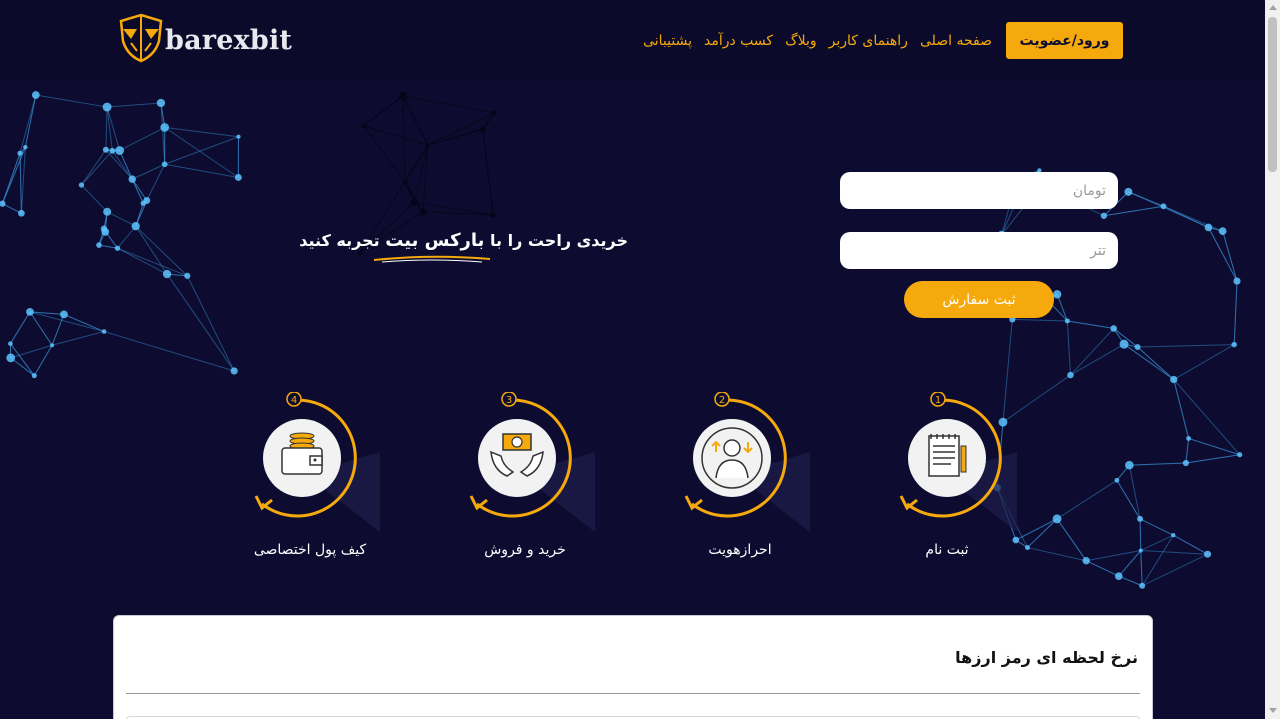 The height and width of the screenshot is (719, 1280). Describe the element at coordinates (435, 240) in the screenshot. I see `tagline-brand: بارکس بیت` at that location.